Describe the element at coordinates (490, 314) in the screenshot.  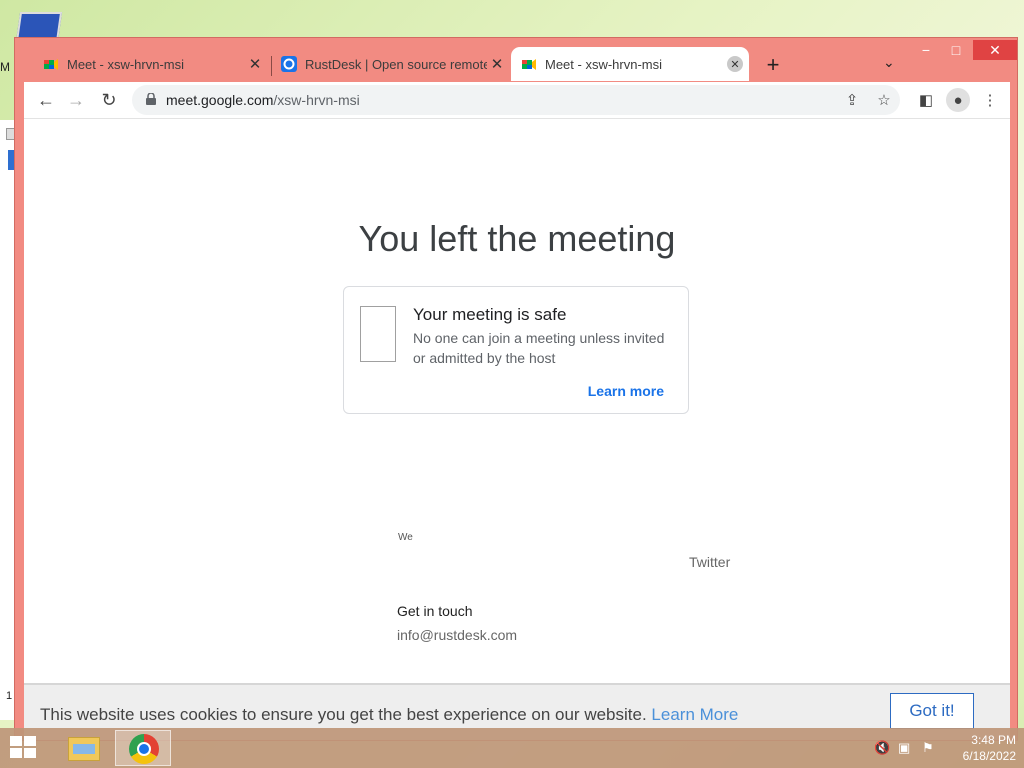
I see `card-title: Your meeting is safe` at that location.